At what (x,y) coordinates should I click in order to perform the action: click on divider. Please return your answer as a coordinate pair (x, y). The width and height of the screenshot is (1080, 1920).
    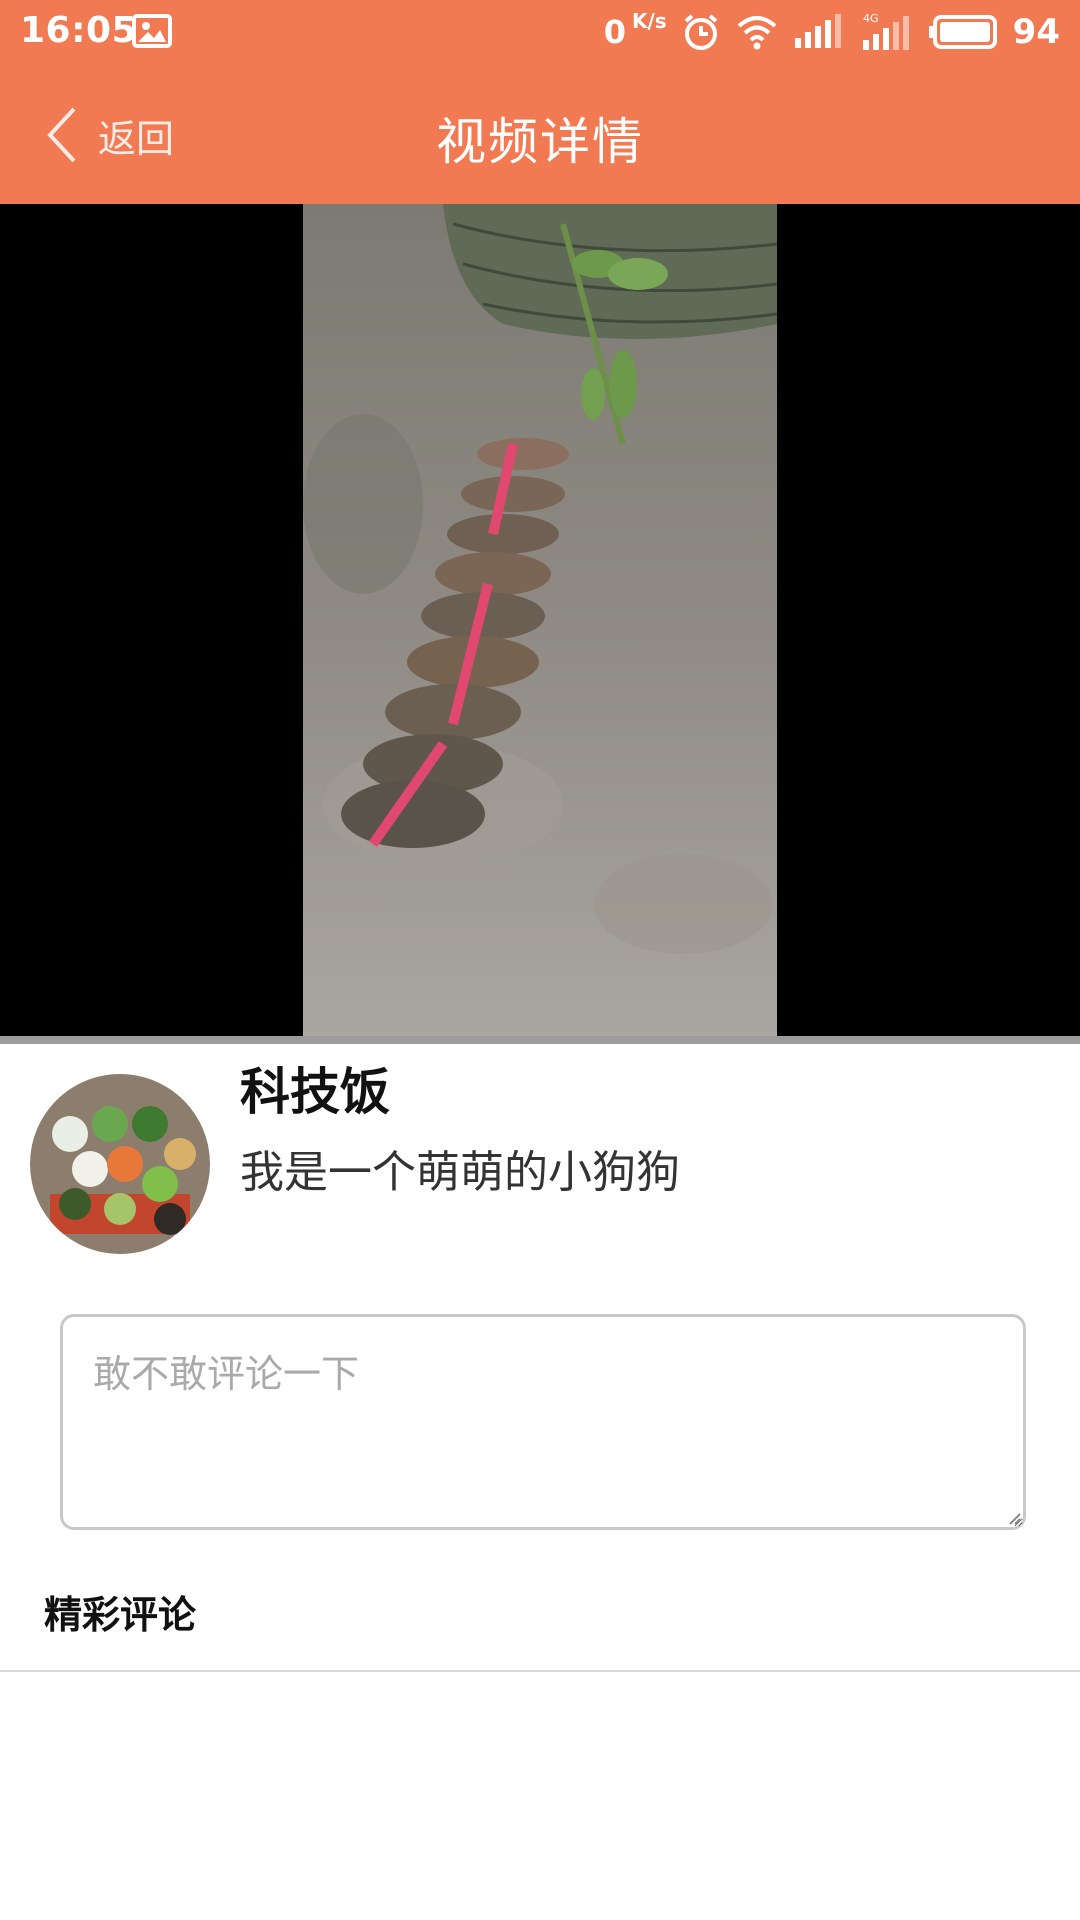
    Looking at the image, I should click on (540, 1671).